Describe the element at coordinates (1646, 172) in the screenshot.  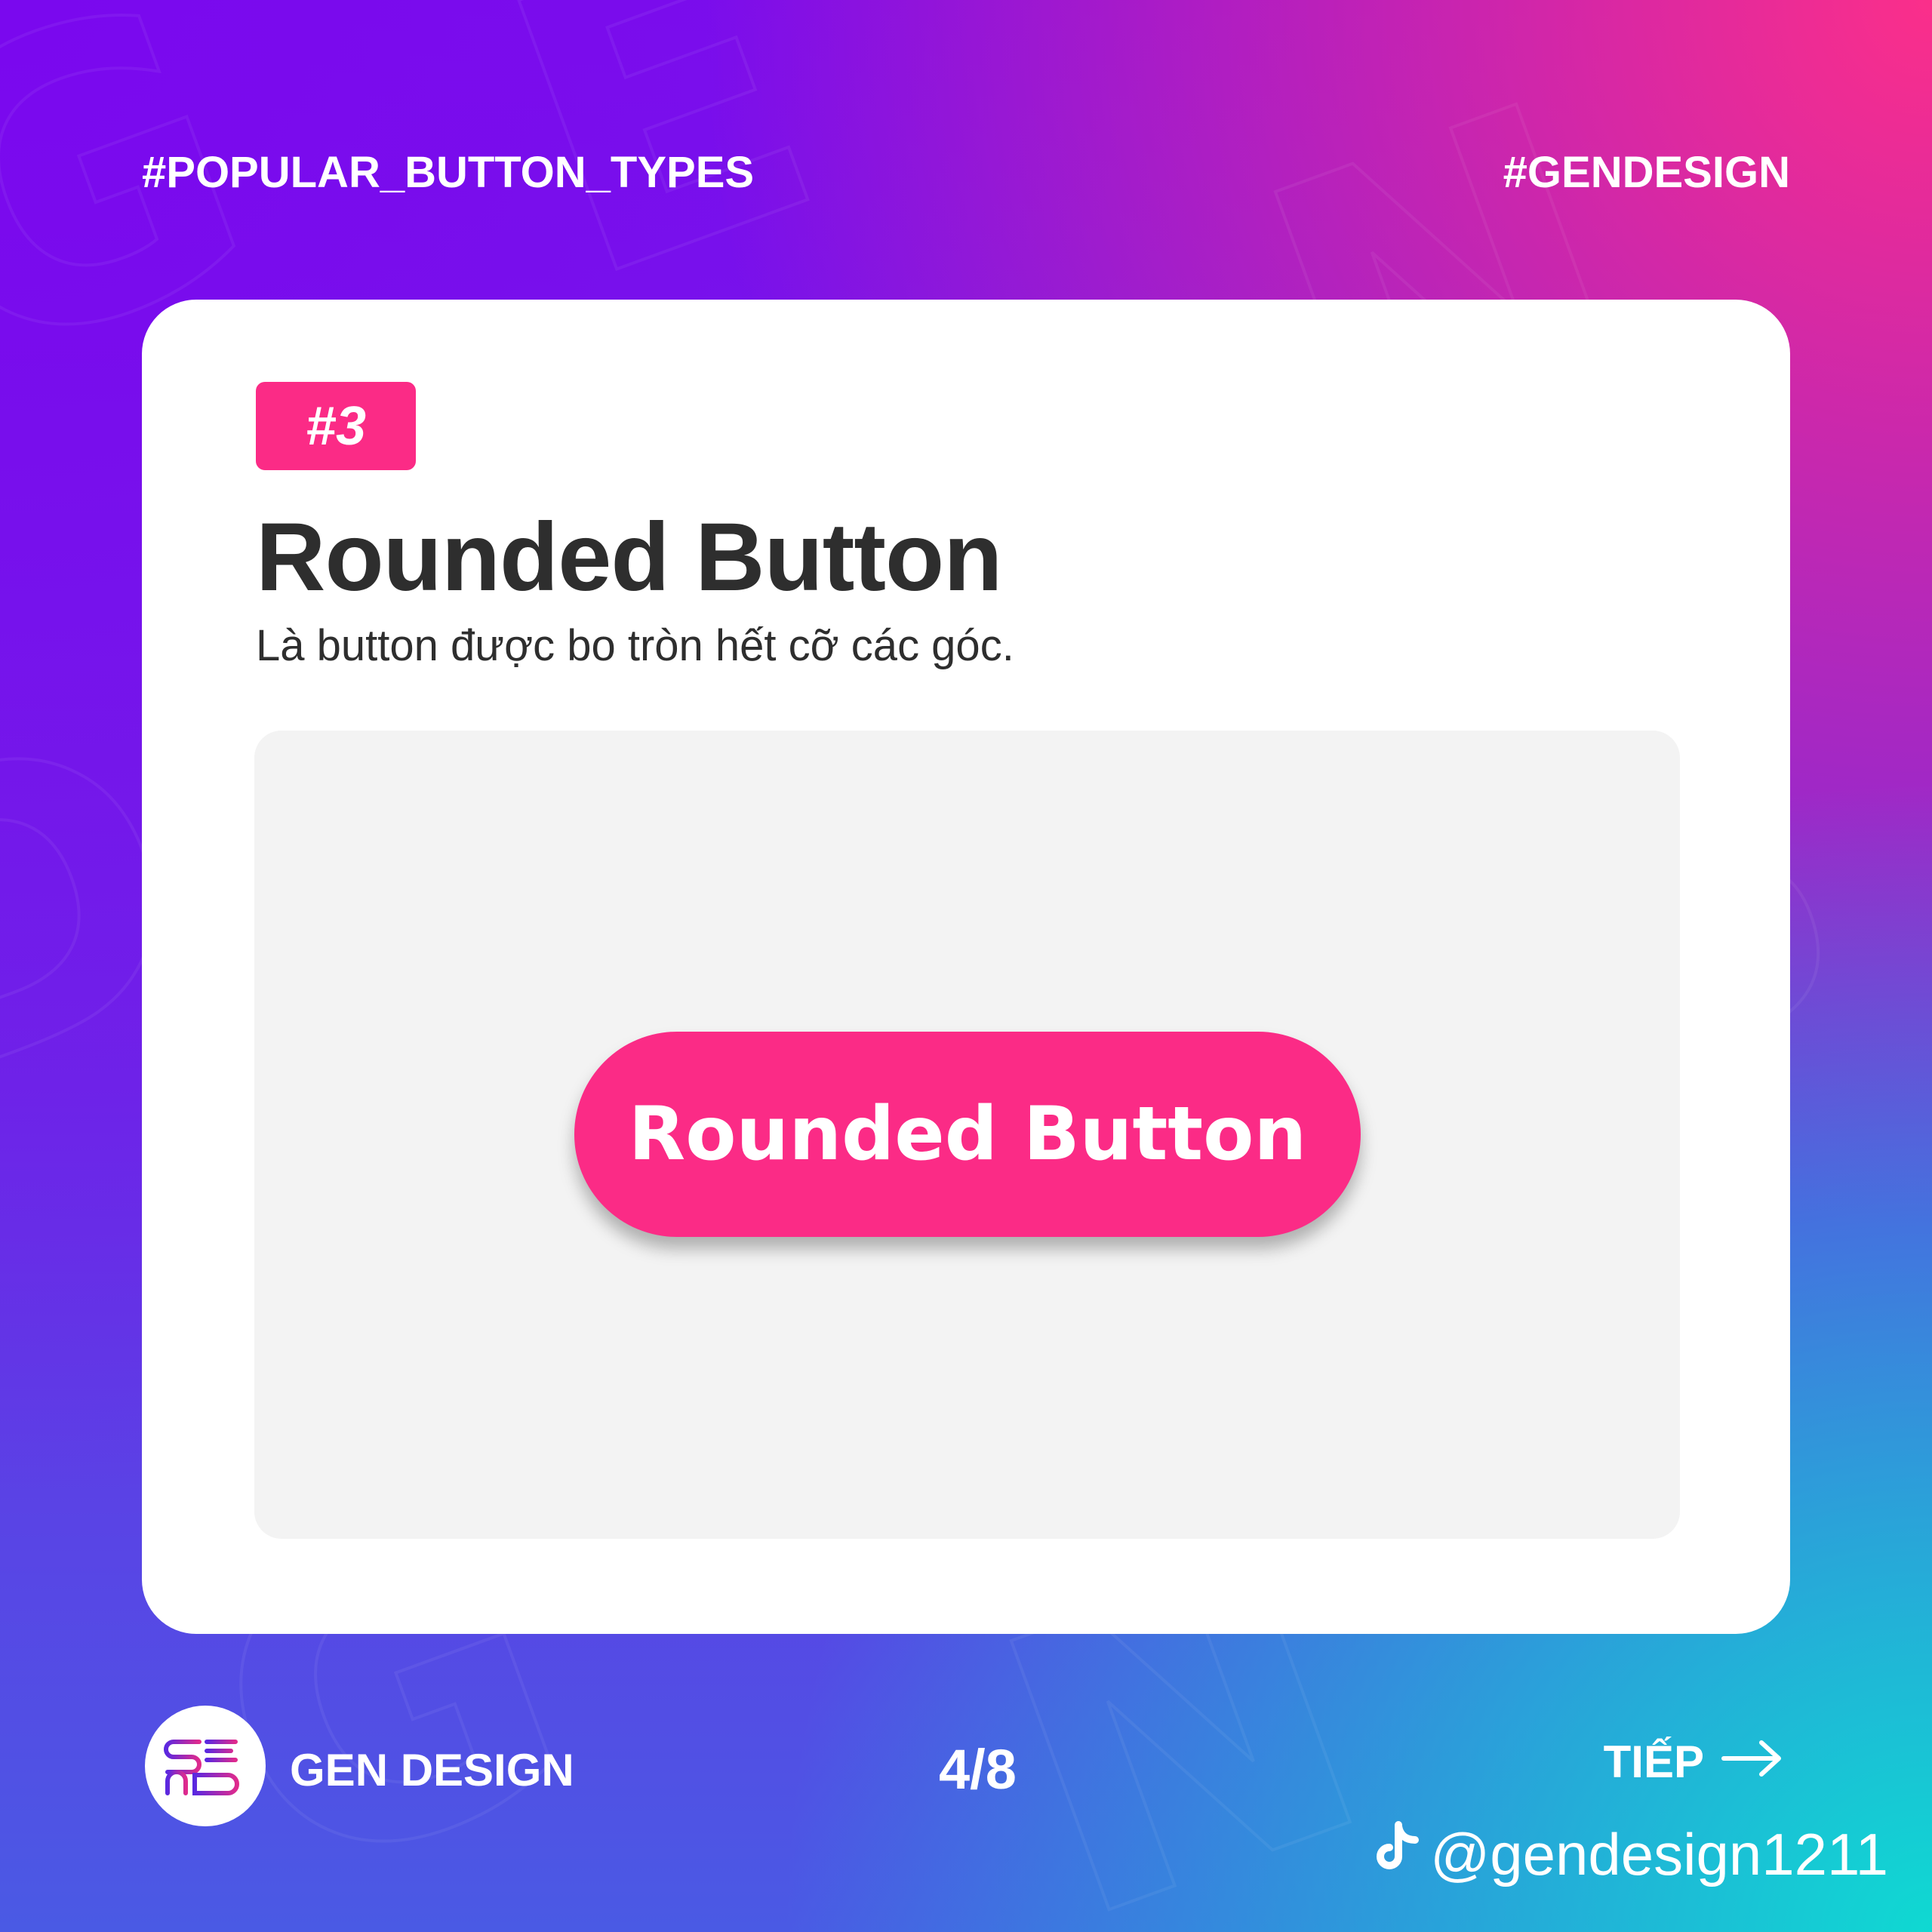
I see `brand-hashtag: #GENDESIGN` at that location.